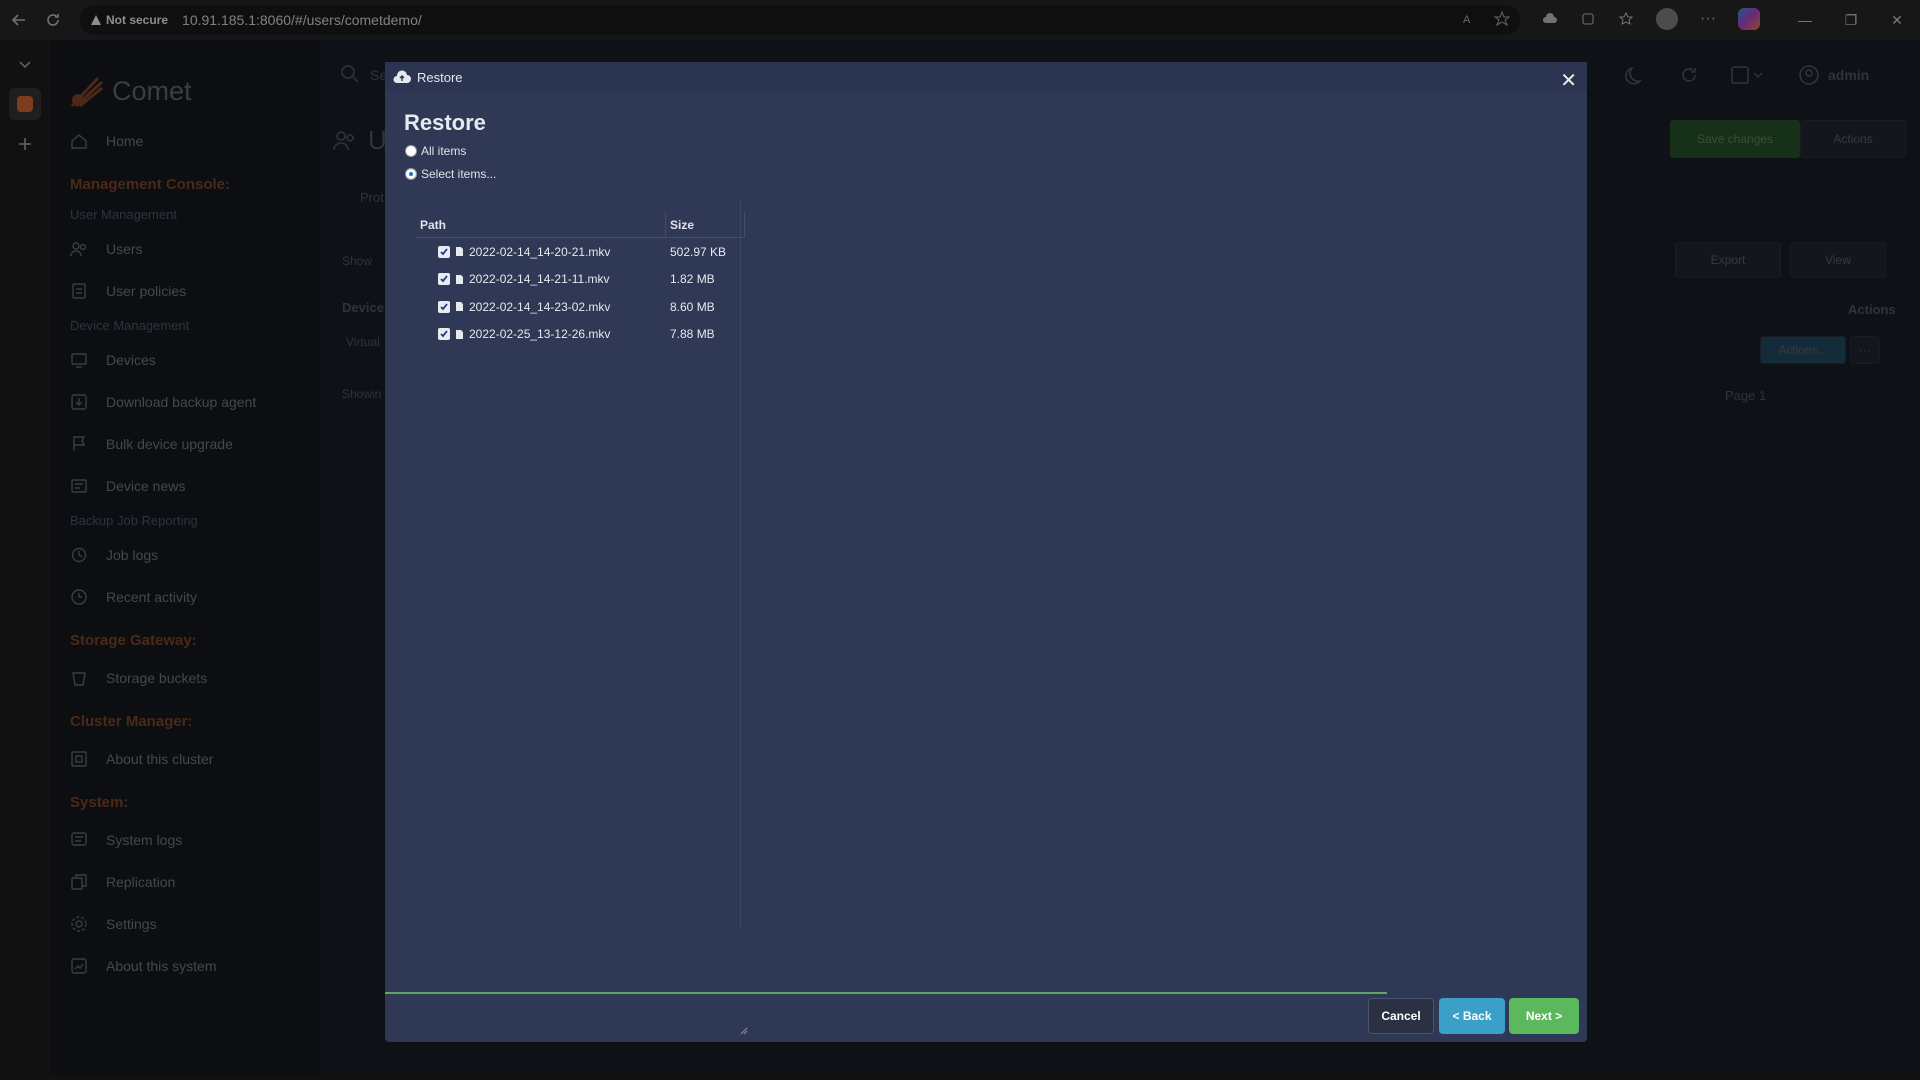  I want to click on file-size: 7.88 MB, so click(692, 334).